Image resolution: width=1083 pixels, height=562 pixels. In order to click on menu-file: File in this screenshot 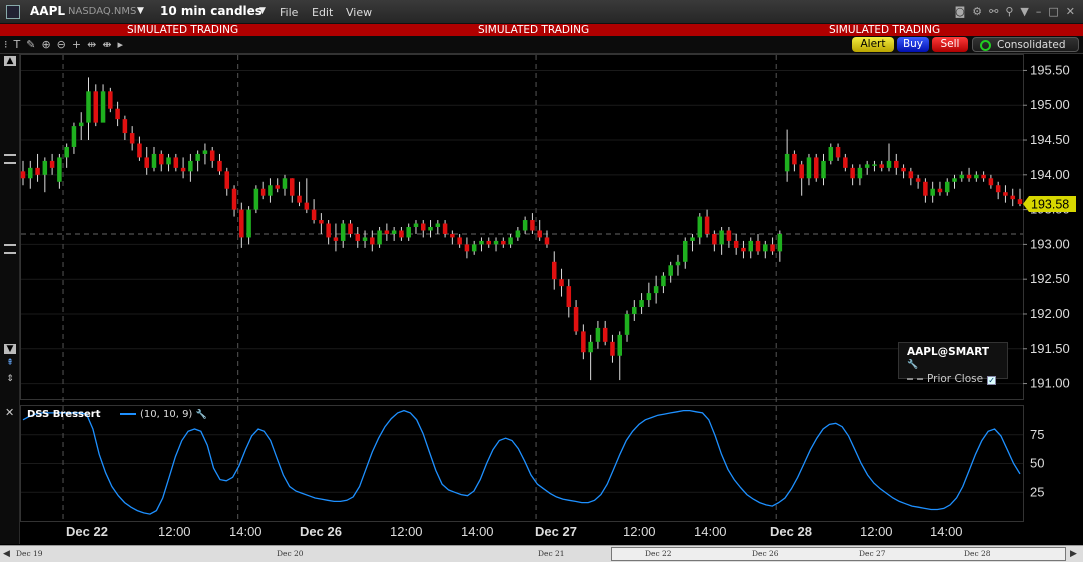, I will do `click(289, 12)`.